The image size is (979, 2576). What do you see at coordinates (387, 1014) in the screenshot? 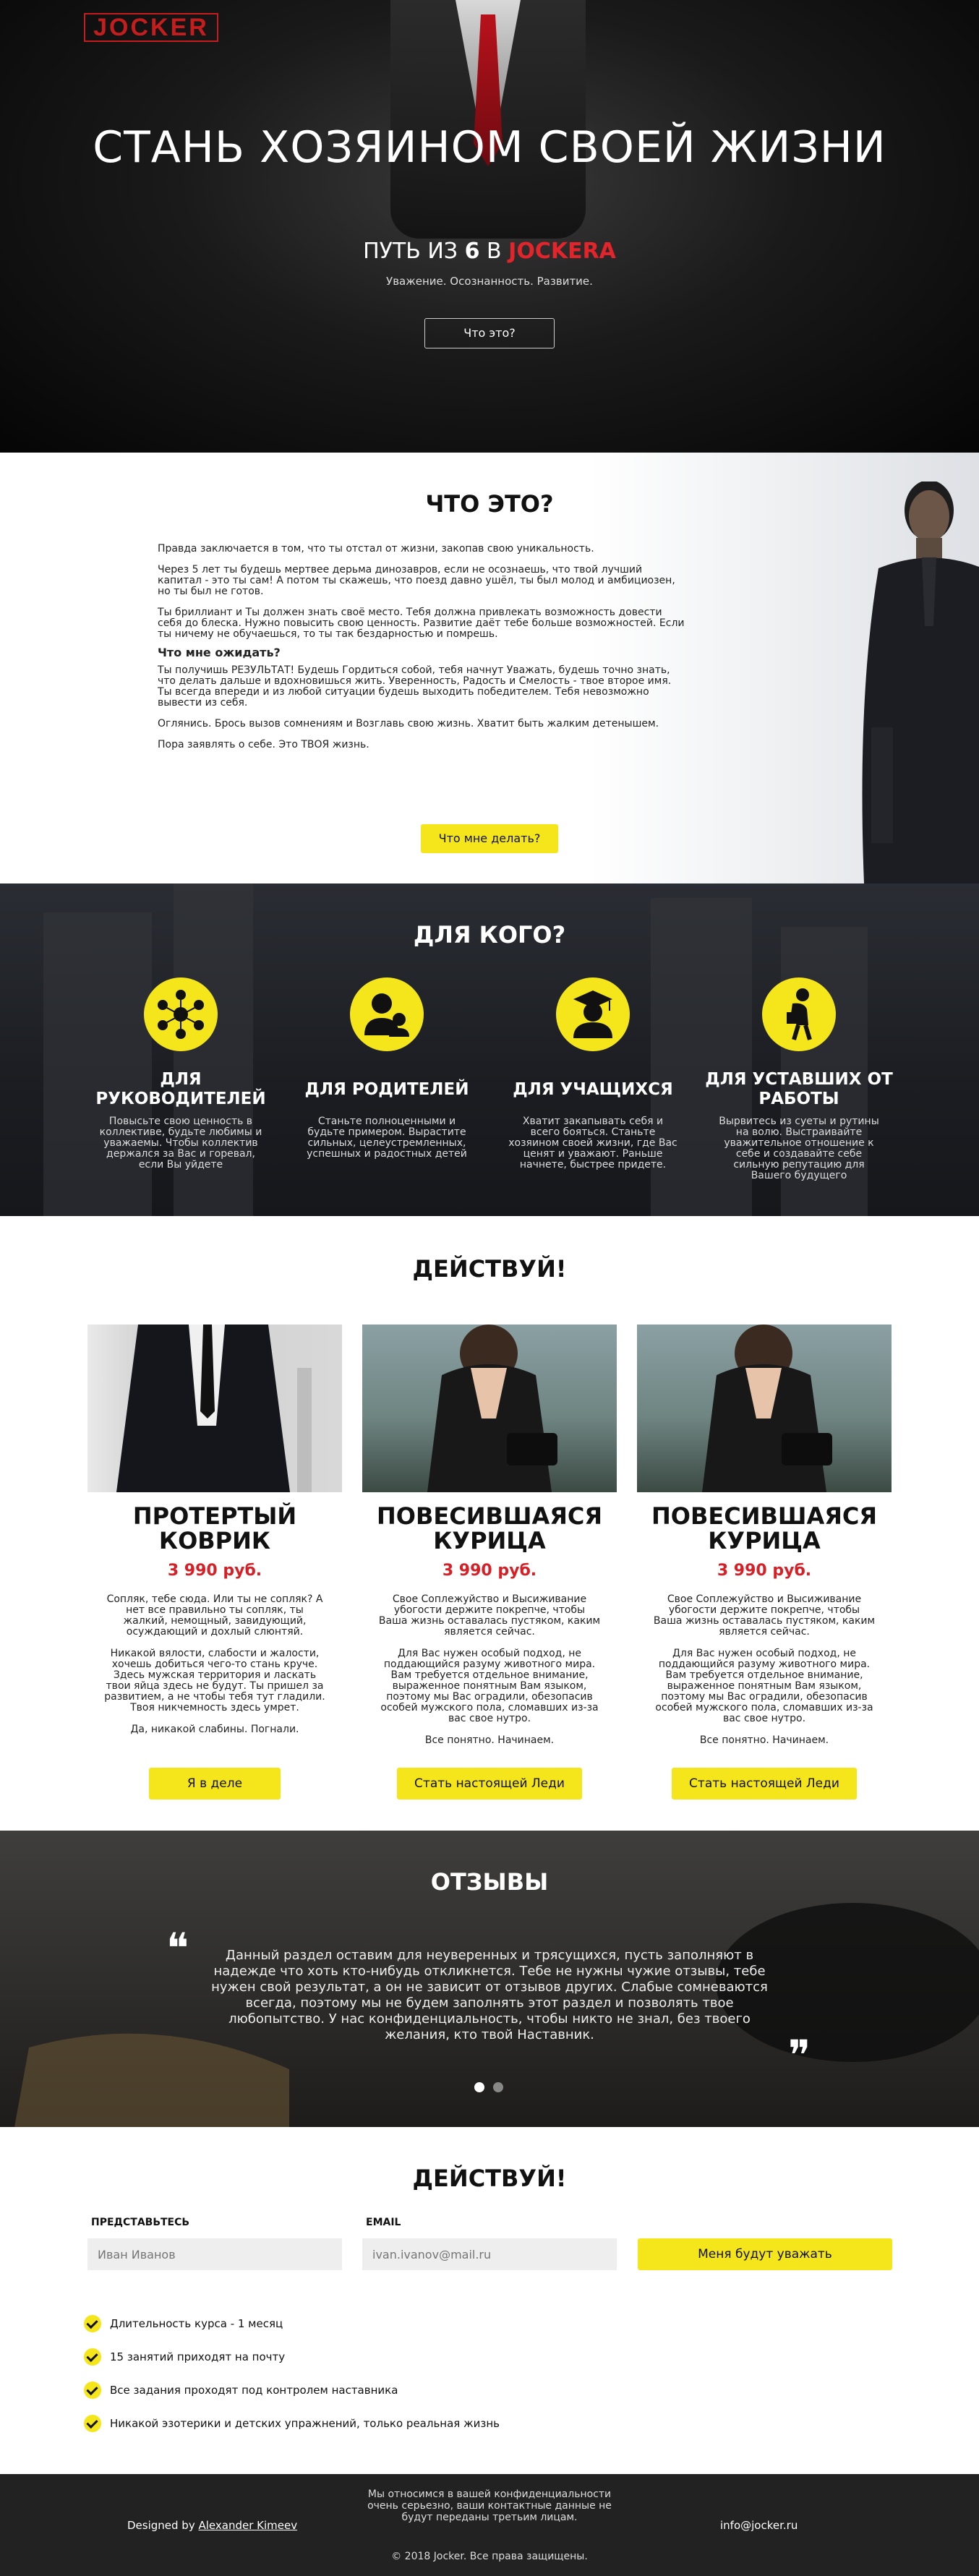
I see `parent-child-icon` at bounding box center [387, 1014].